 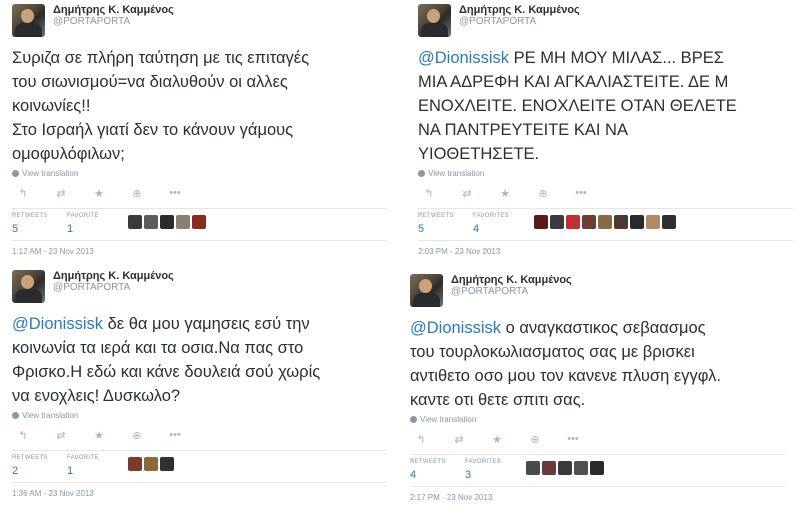 I want to click on tweet-timestamp: 2:17 PM - 23 Nov 2013, so click(x=597, y=497).